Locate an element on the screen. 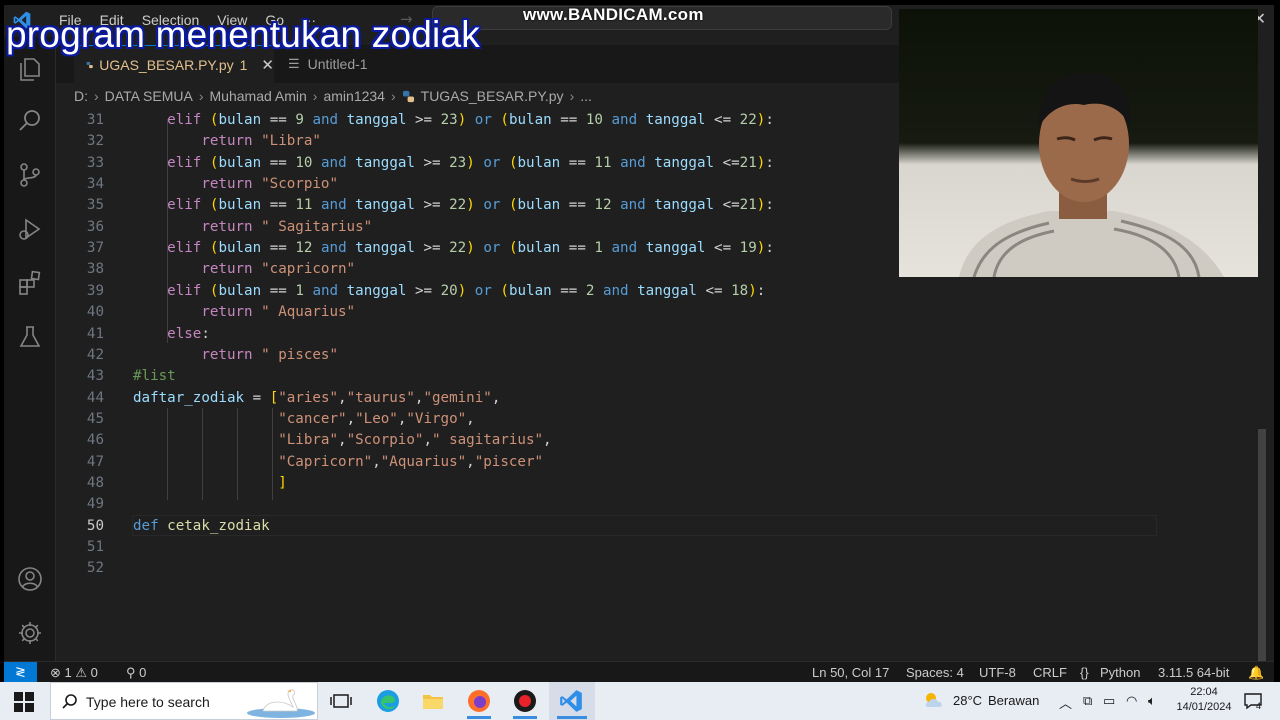 The width and height of the screenshot is (1280, 720). line-number: 41 is located at coordinates (95, 333).